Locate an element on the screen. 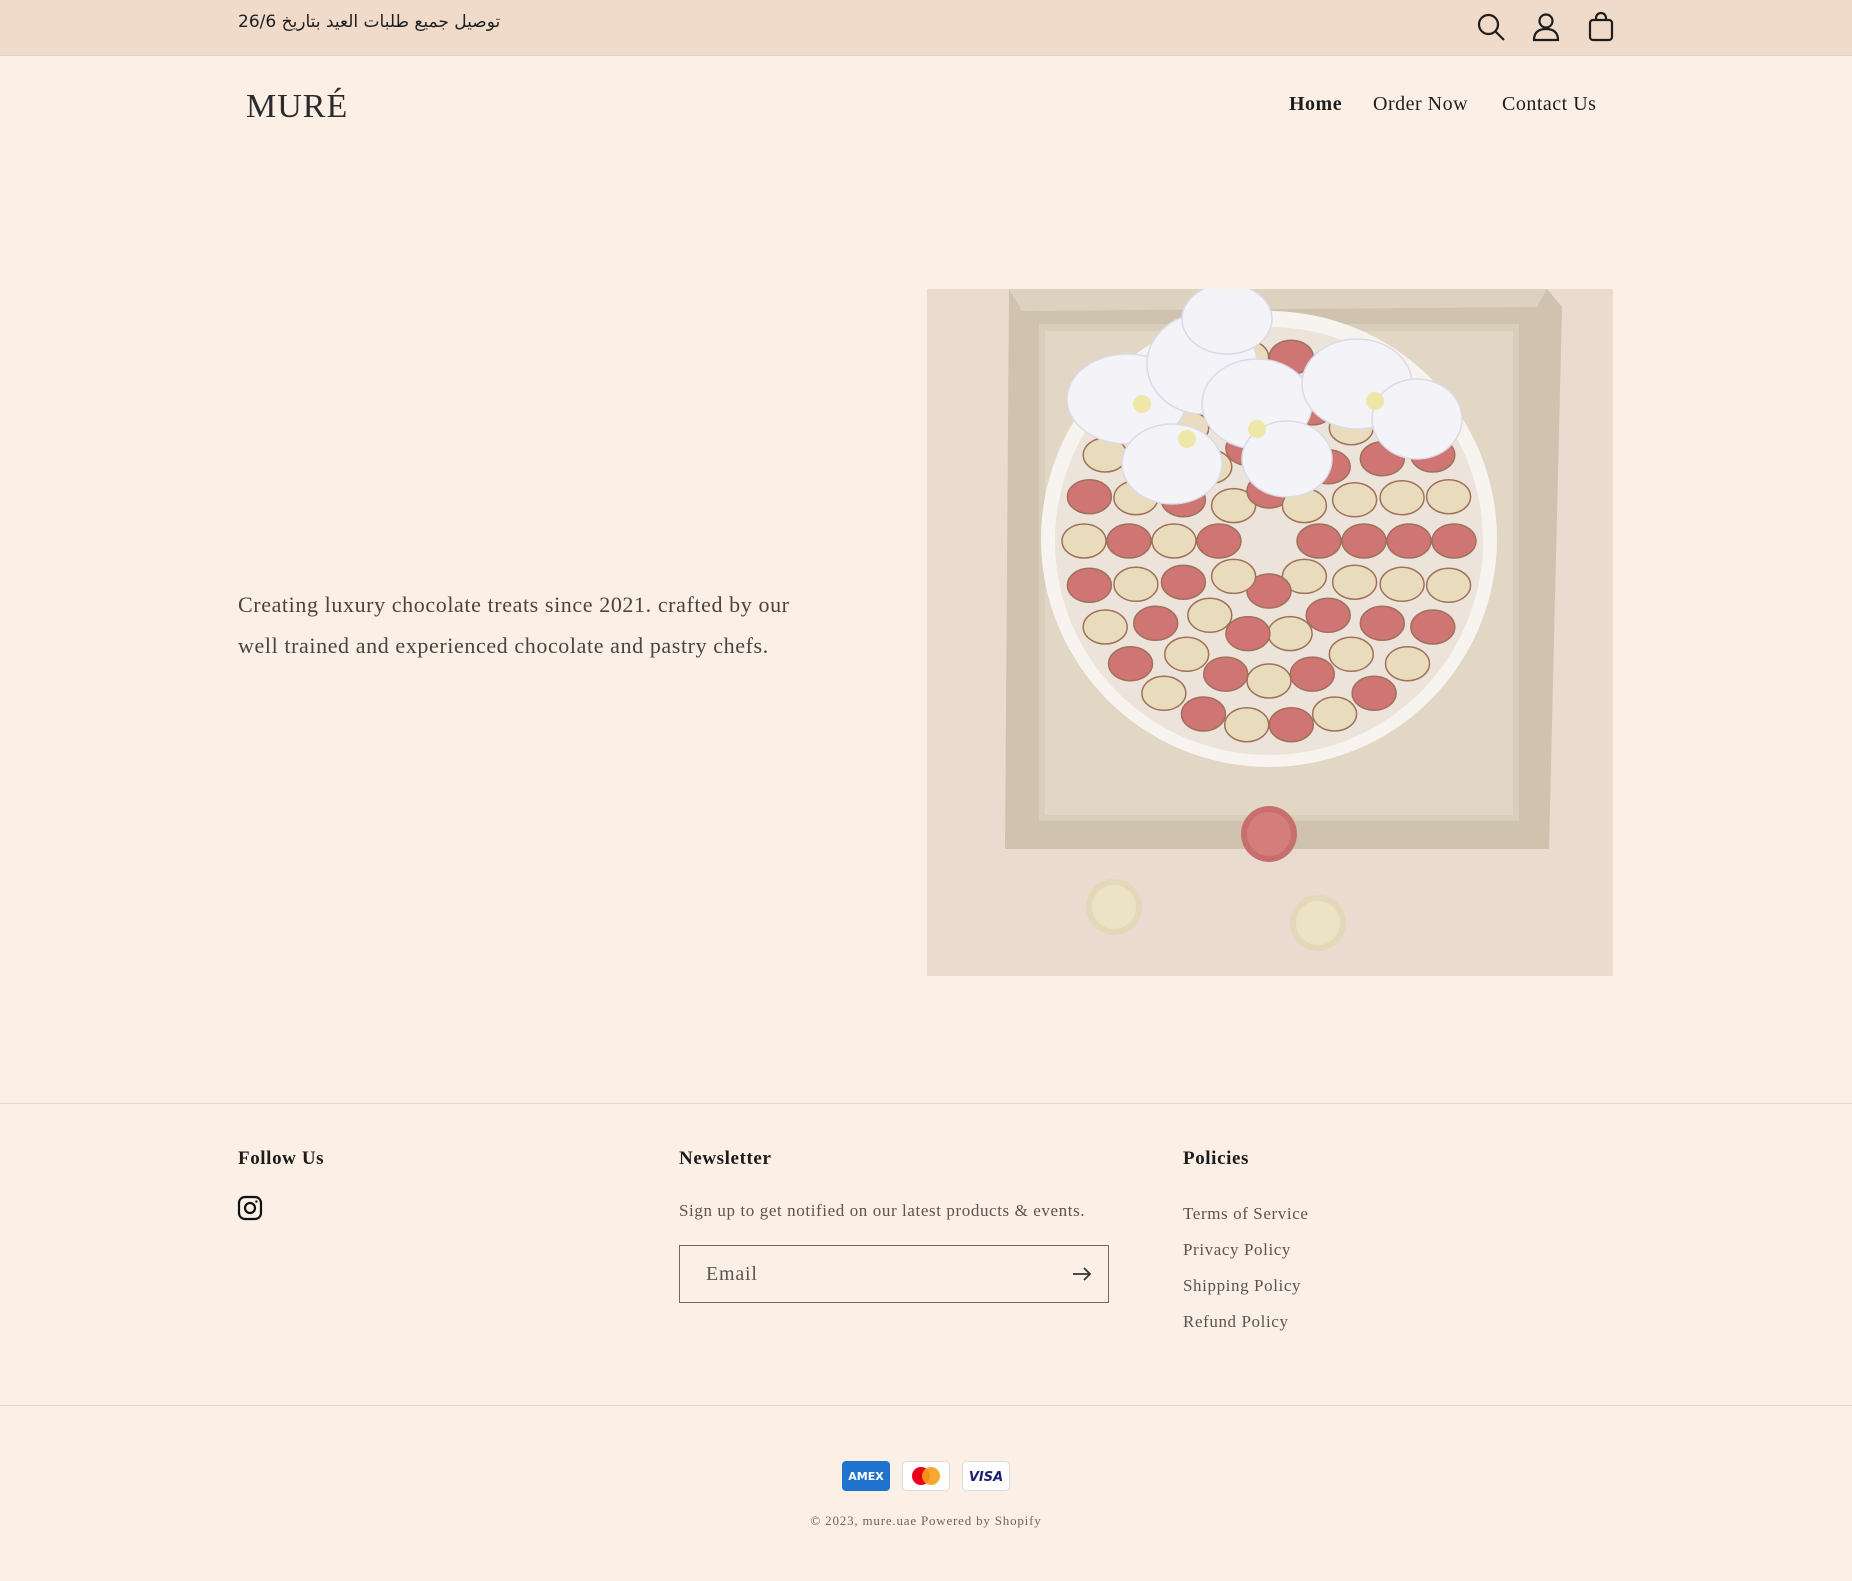 Image resolution: width=1852 pixels, height=1581 pixels. follow-heading: Follow Us is located at coordinates (281, 1158).